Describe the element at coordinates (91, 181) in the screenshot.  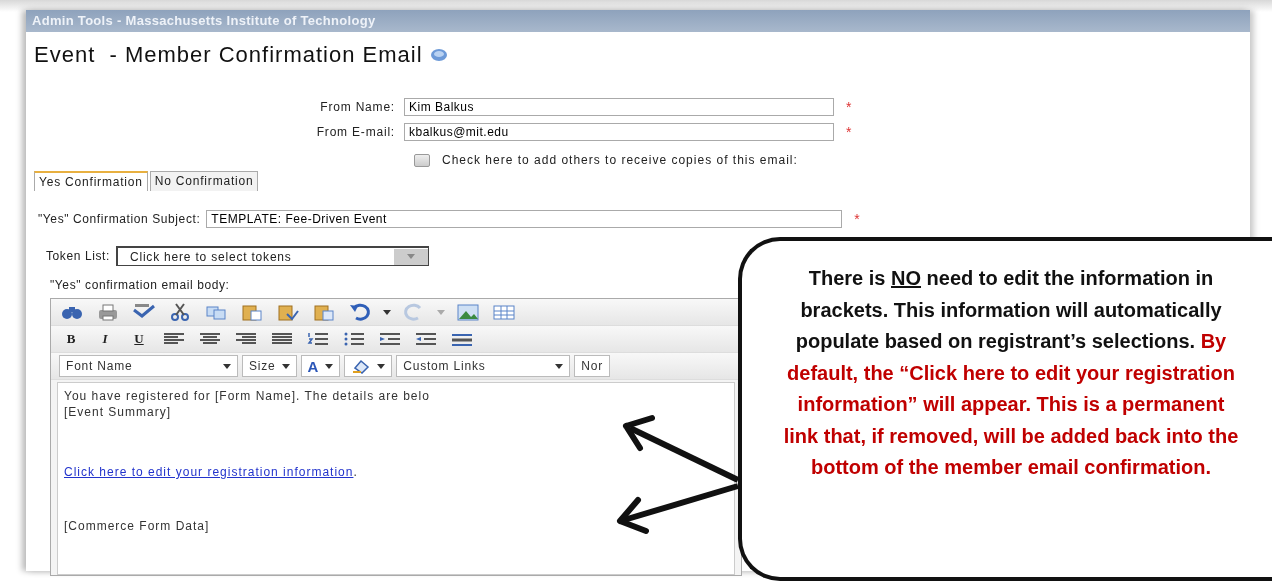
I see `tab: Yes Confirmation` at that location.